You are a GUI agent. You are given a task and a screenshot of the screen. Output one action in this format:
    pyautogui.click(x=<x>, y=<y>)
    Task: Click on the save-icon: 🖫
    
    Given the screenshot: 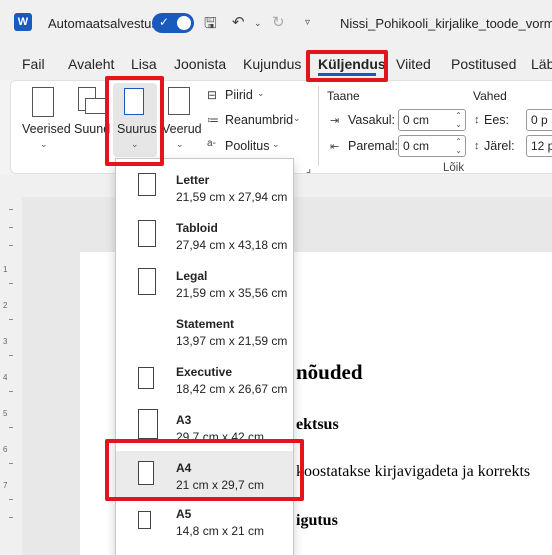 What is the action you would take?
    pyautogui.click(x=210, y=25)
    